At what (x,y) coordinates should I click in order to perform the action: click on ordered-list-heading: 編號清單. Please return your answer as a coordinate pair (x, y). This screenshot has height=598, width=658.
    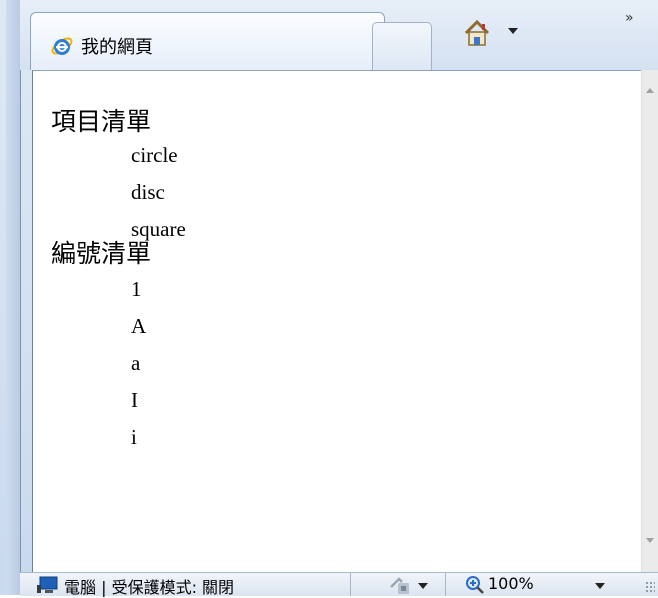
    Looking at the image, I should click on (101, 253).